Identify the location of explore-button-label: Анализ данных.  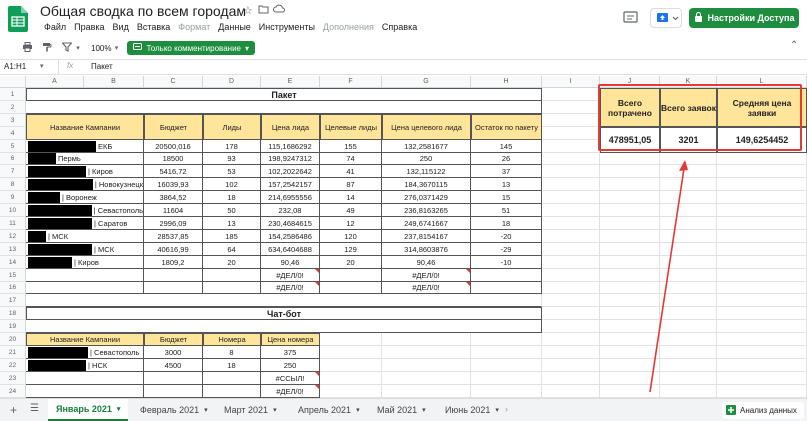
(768, 410).